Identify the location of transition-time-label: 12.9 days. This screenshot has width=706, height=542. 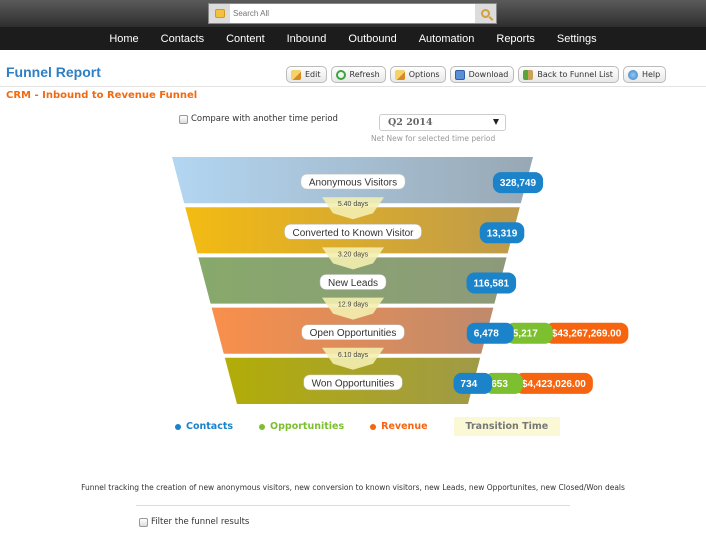
(353, 305).